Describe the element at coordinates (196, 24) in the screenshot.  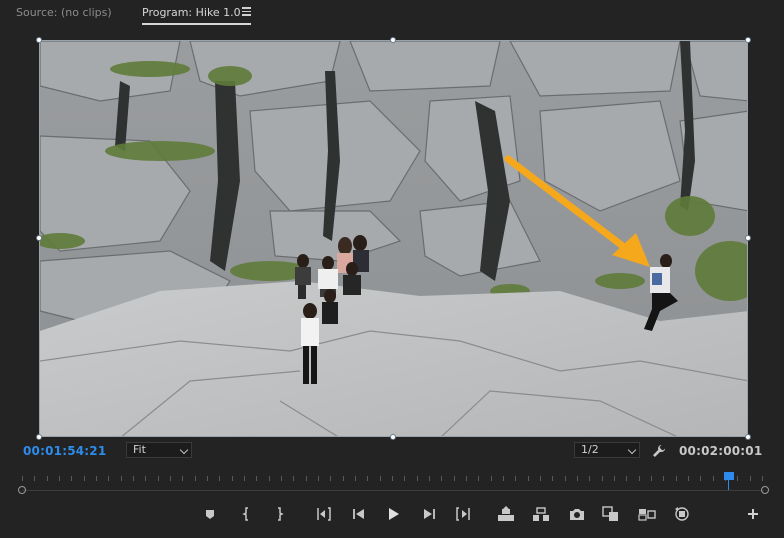
I see `active-tab-indicator` at that location.